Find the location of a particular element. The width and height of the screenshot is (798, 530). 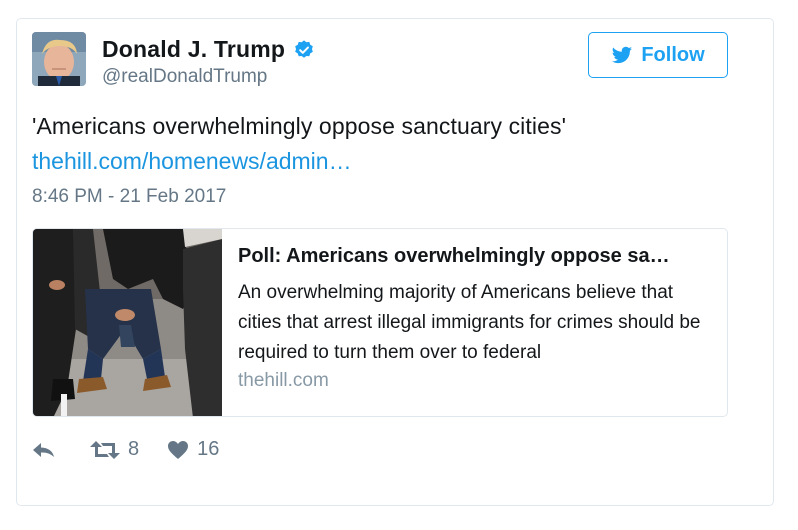

verified-badge-icon is located at coordinates (304, 48).